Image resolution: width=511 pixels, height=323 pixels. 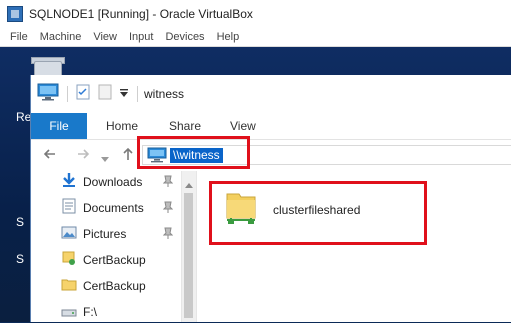 What do you see at coordinates (69, 312) in the screenshot?
I see `drive-icon` at bounding box center [69, 312].